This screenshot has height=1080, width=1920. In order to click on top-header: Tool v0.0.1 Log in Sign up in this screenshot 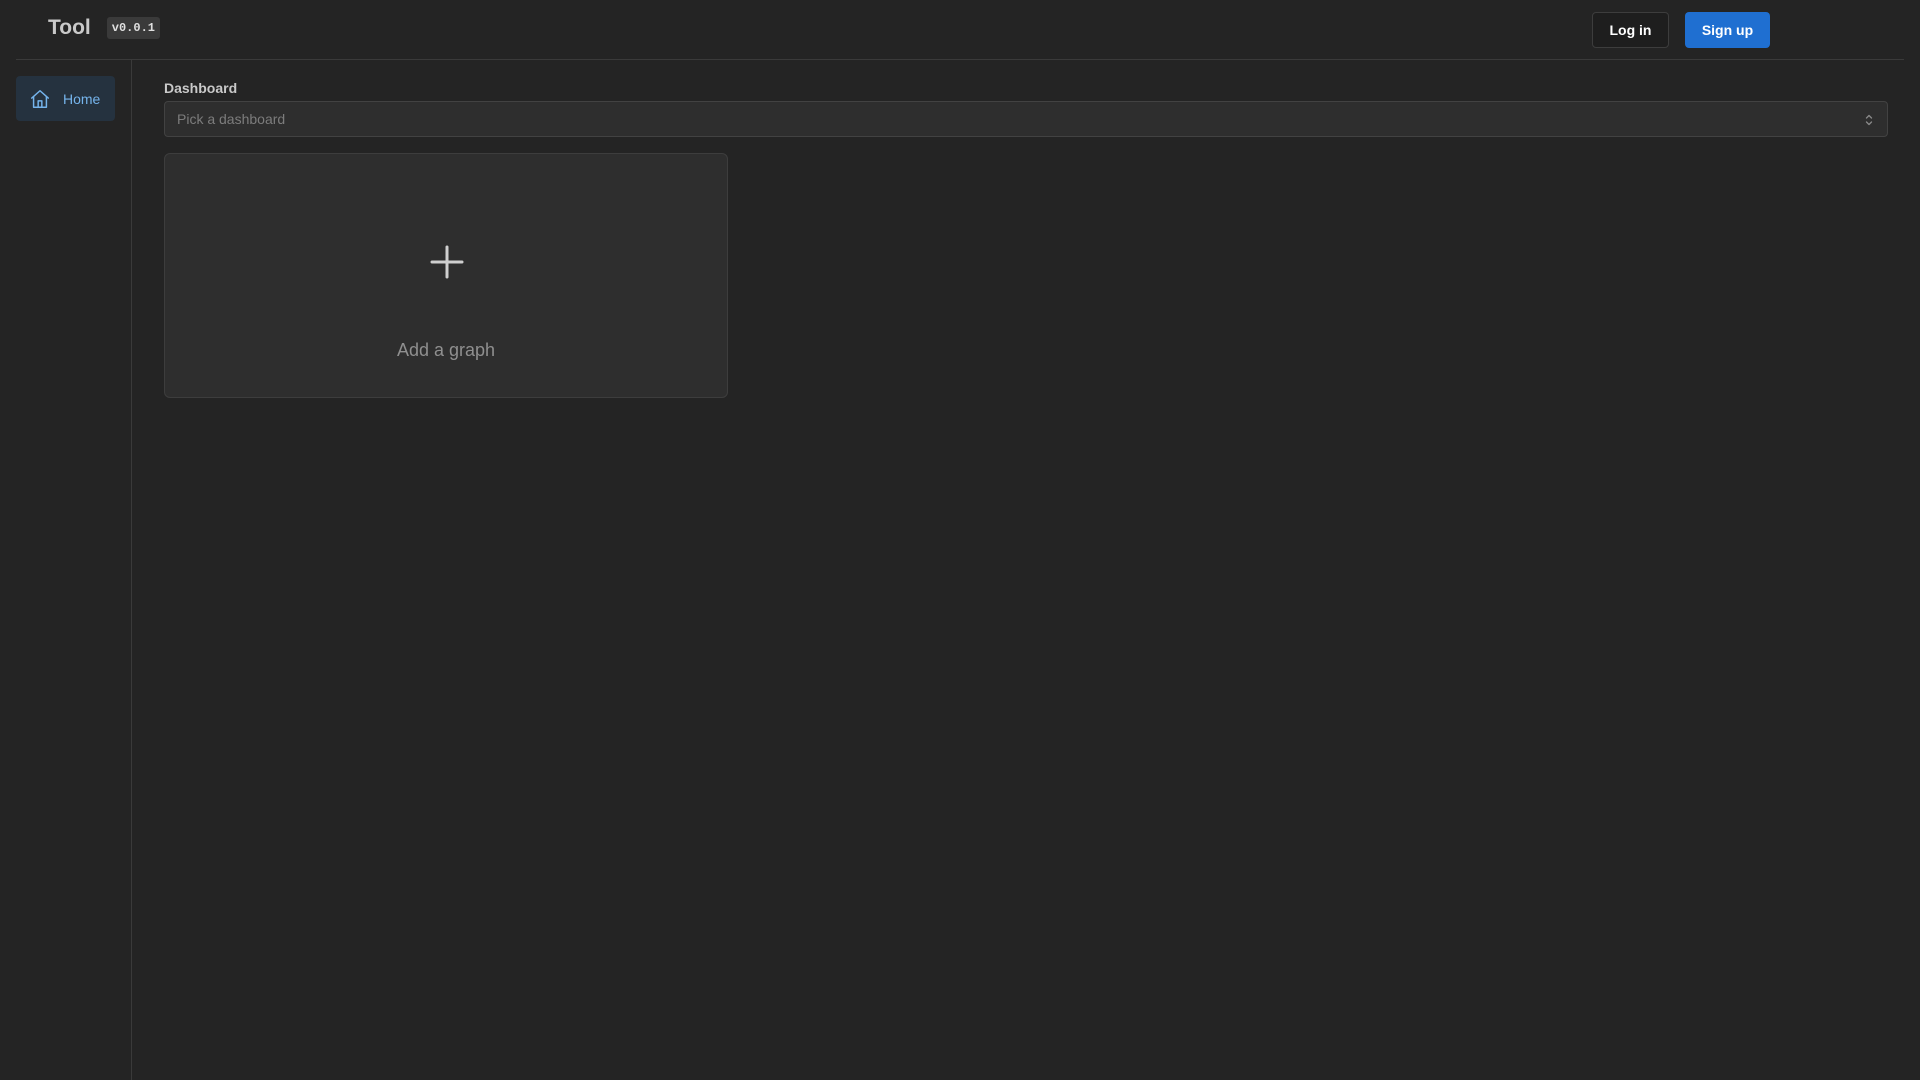, I will do `click(960, 30)`.